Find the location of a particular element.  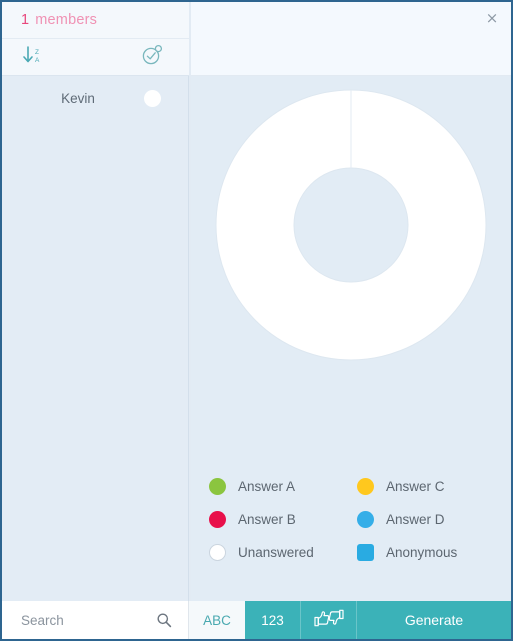

tab-numeric: 123 is located at coordinates (273, 620).